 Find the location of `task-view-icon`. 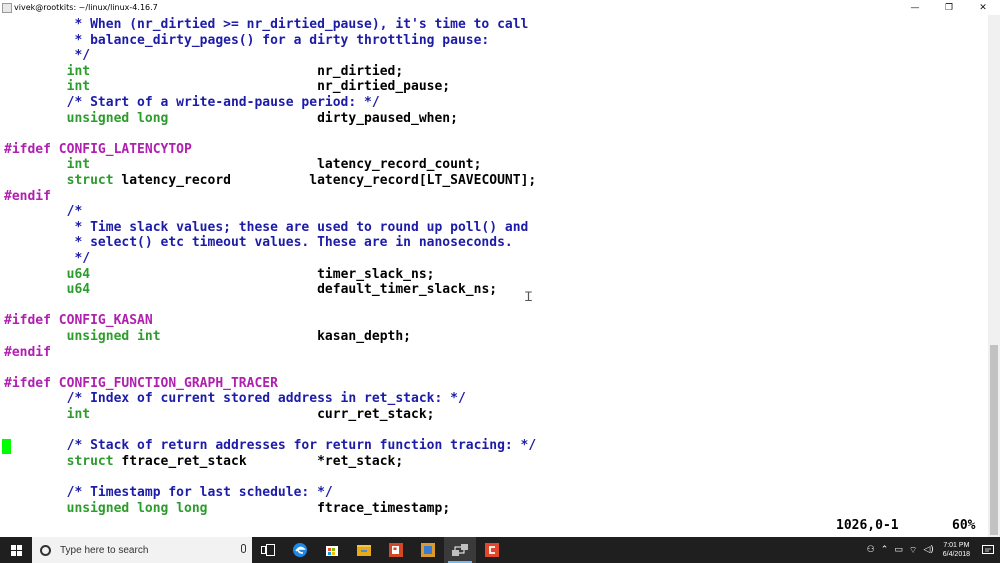

task-view-icon is located at coordinates (268, 550).